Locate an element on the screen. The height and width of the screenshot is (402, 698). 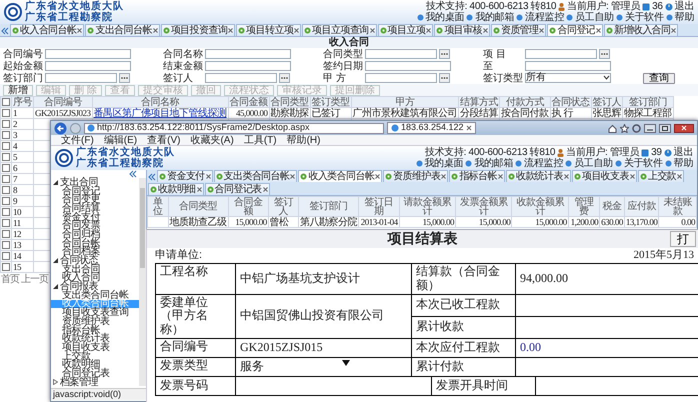
tab: 合同登记表 is located at coordinates (237, 189).